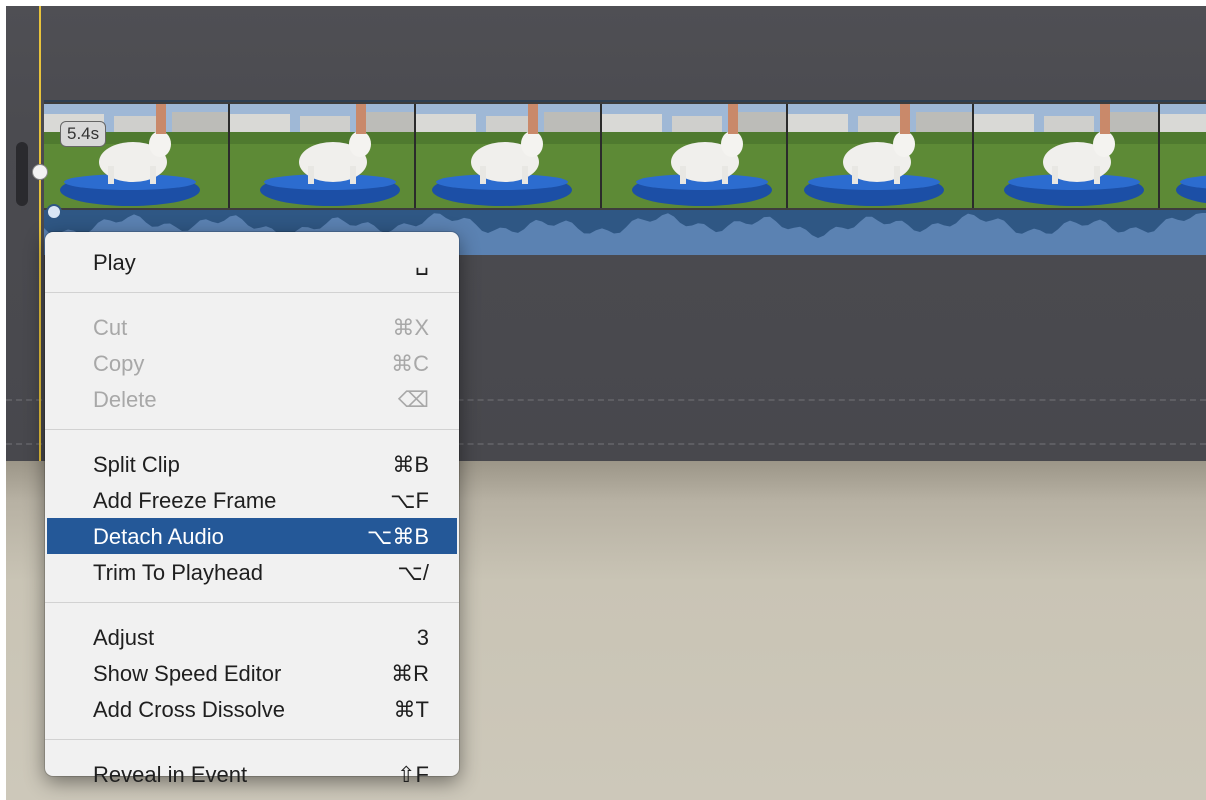 This screenshot has width=1206, height=800. What do you see at coordinates (422, 637) in the screenshot?
I see `menu-item-shortcut: 3` at bounding box center [422, 637].